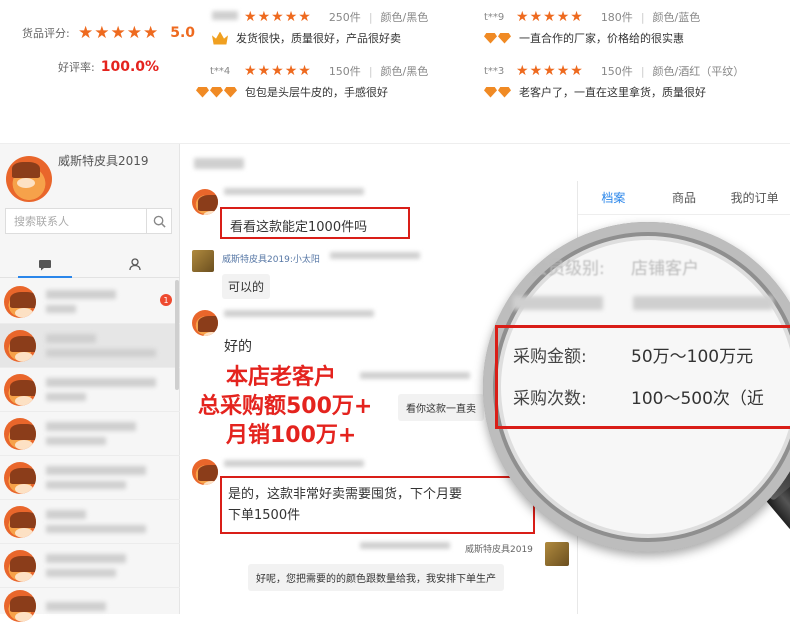 This screenshot has width=790, height=635. I want to click on promo-annotation: 本店老客户 总采购额500万+ 月销100万+, so click(285, 406).